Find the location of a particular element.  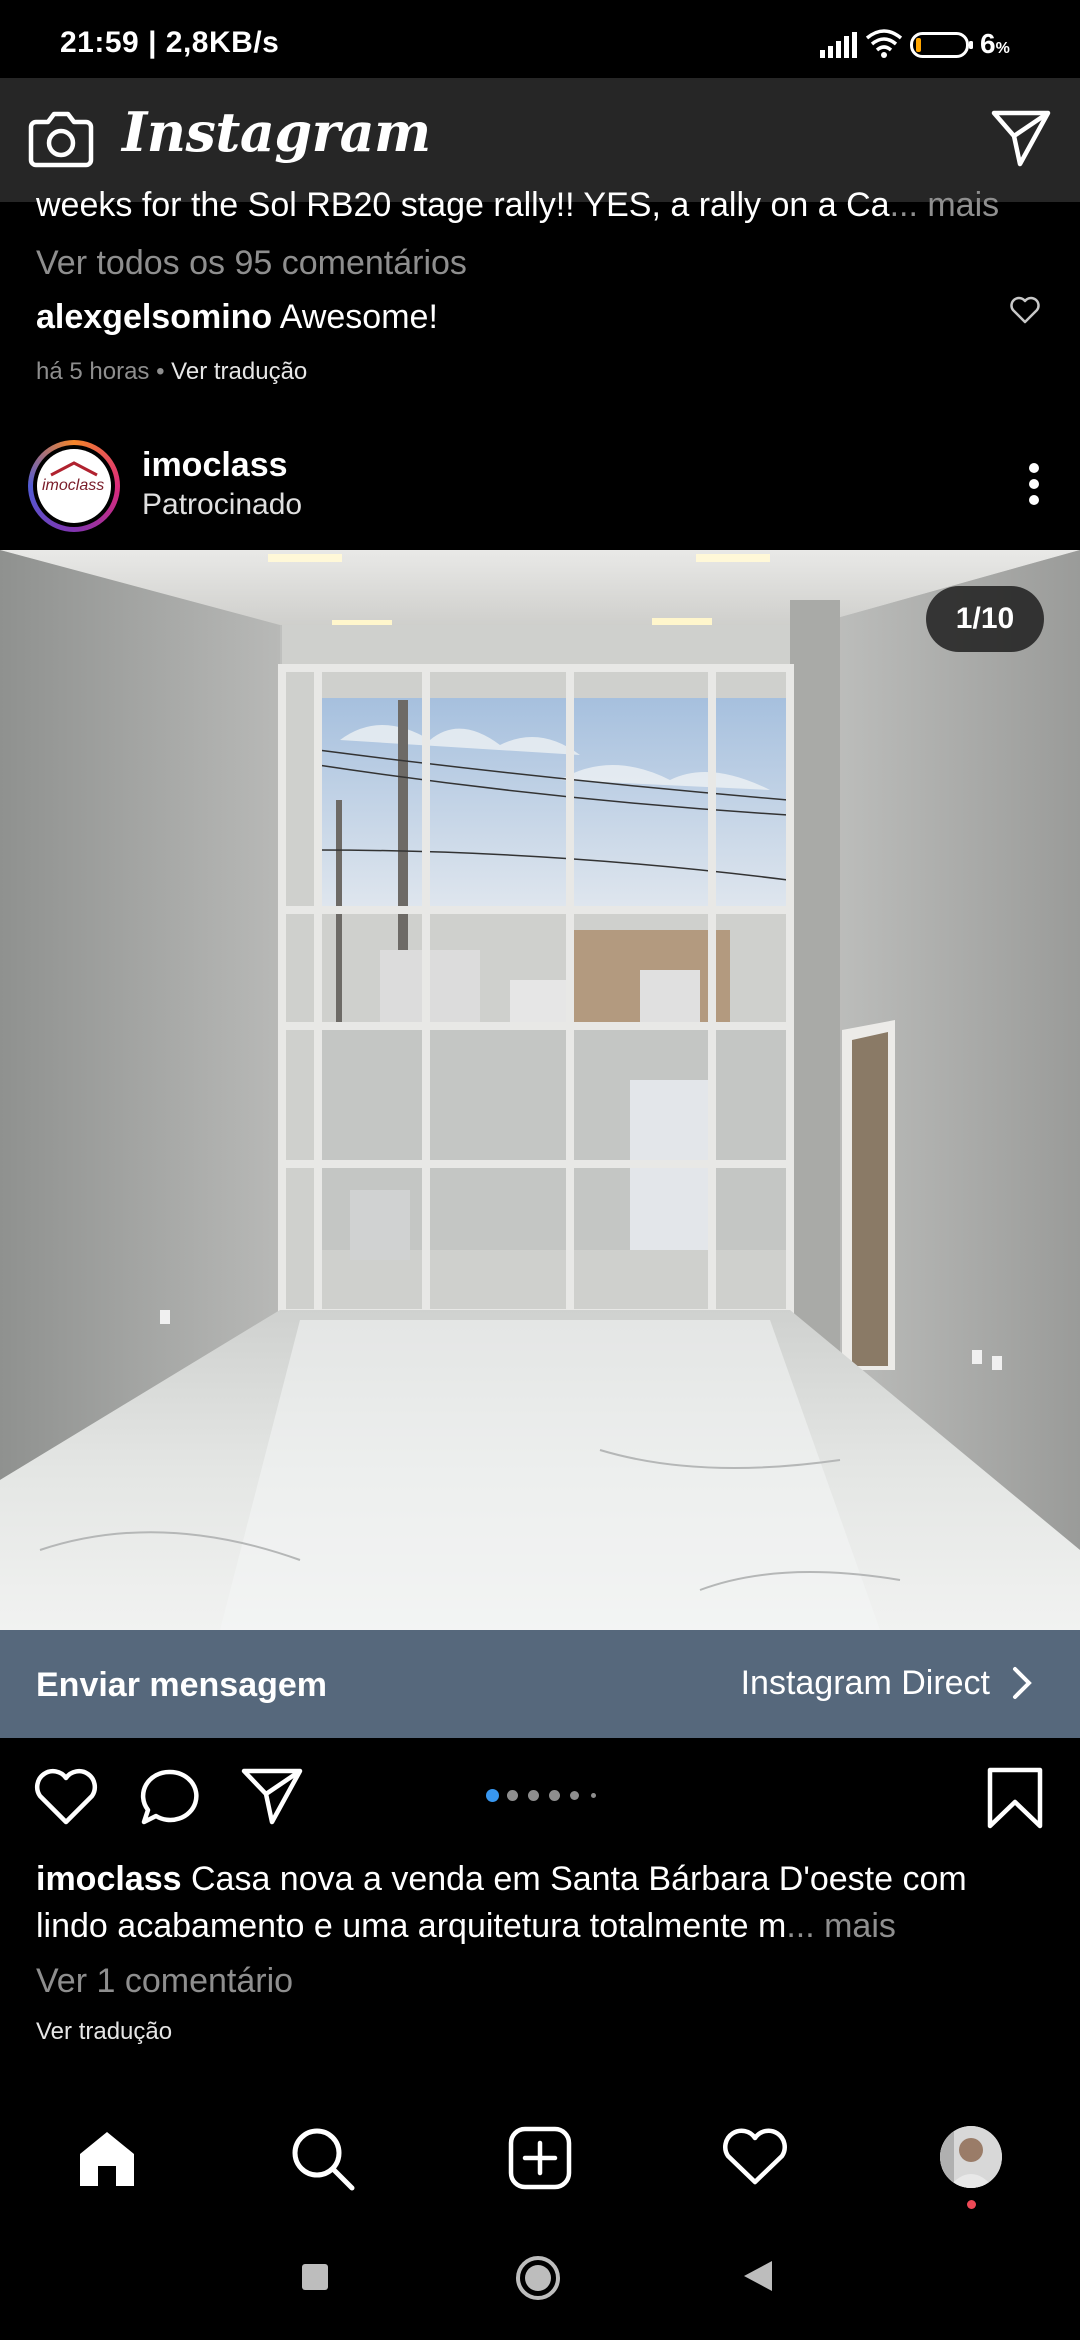

heart-icon is located at coordinates (66, 1797).